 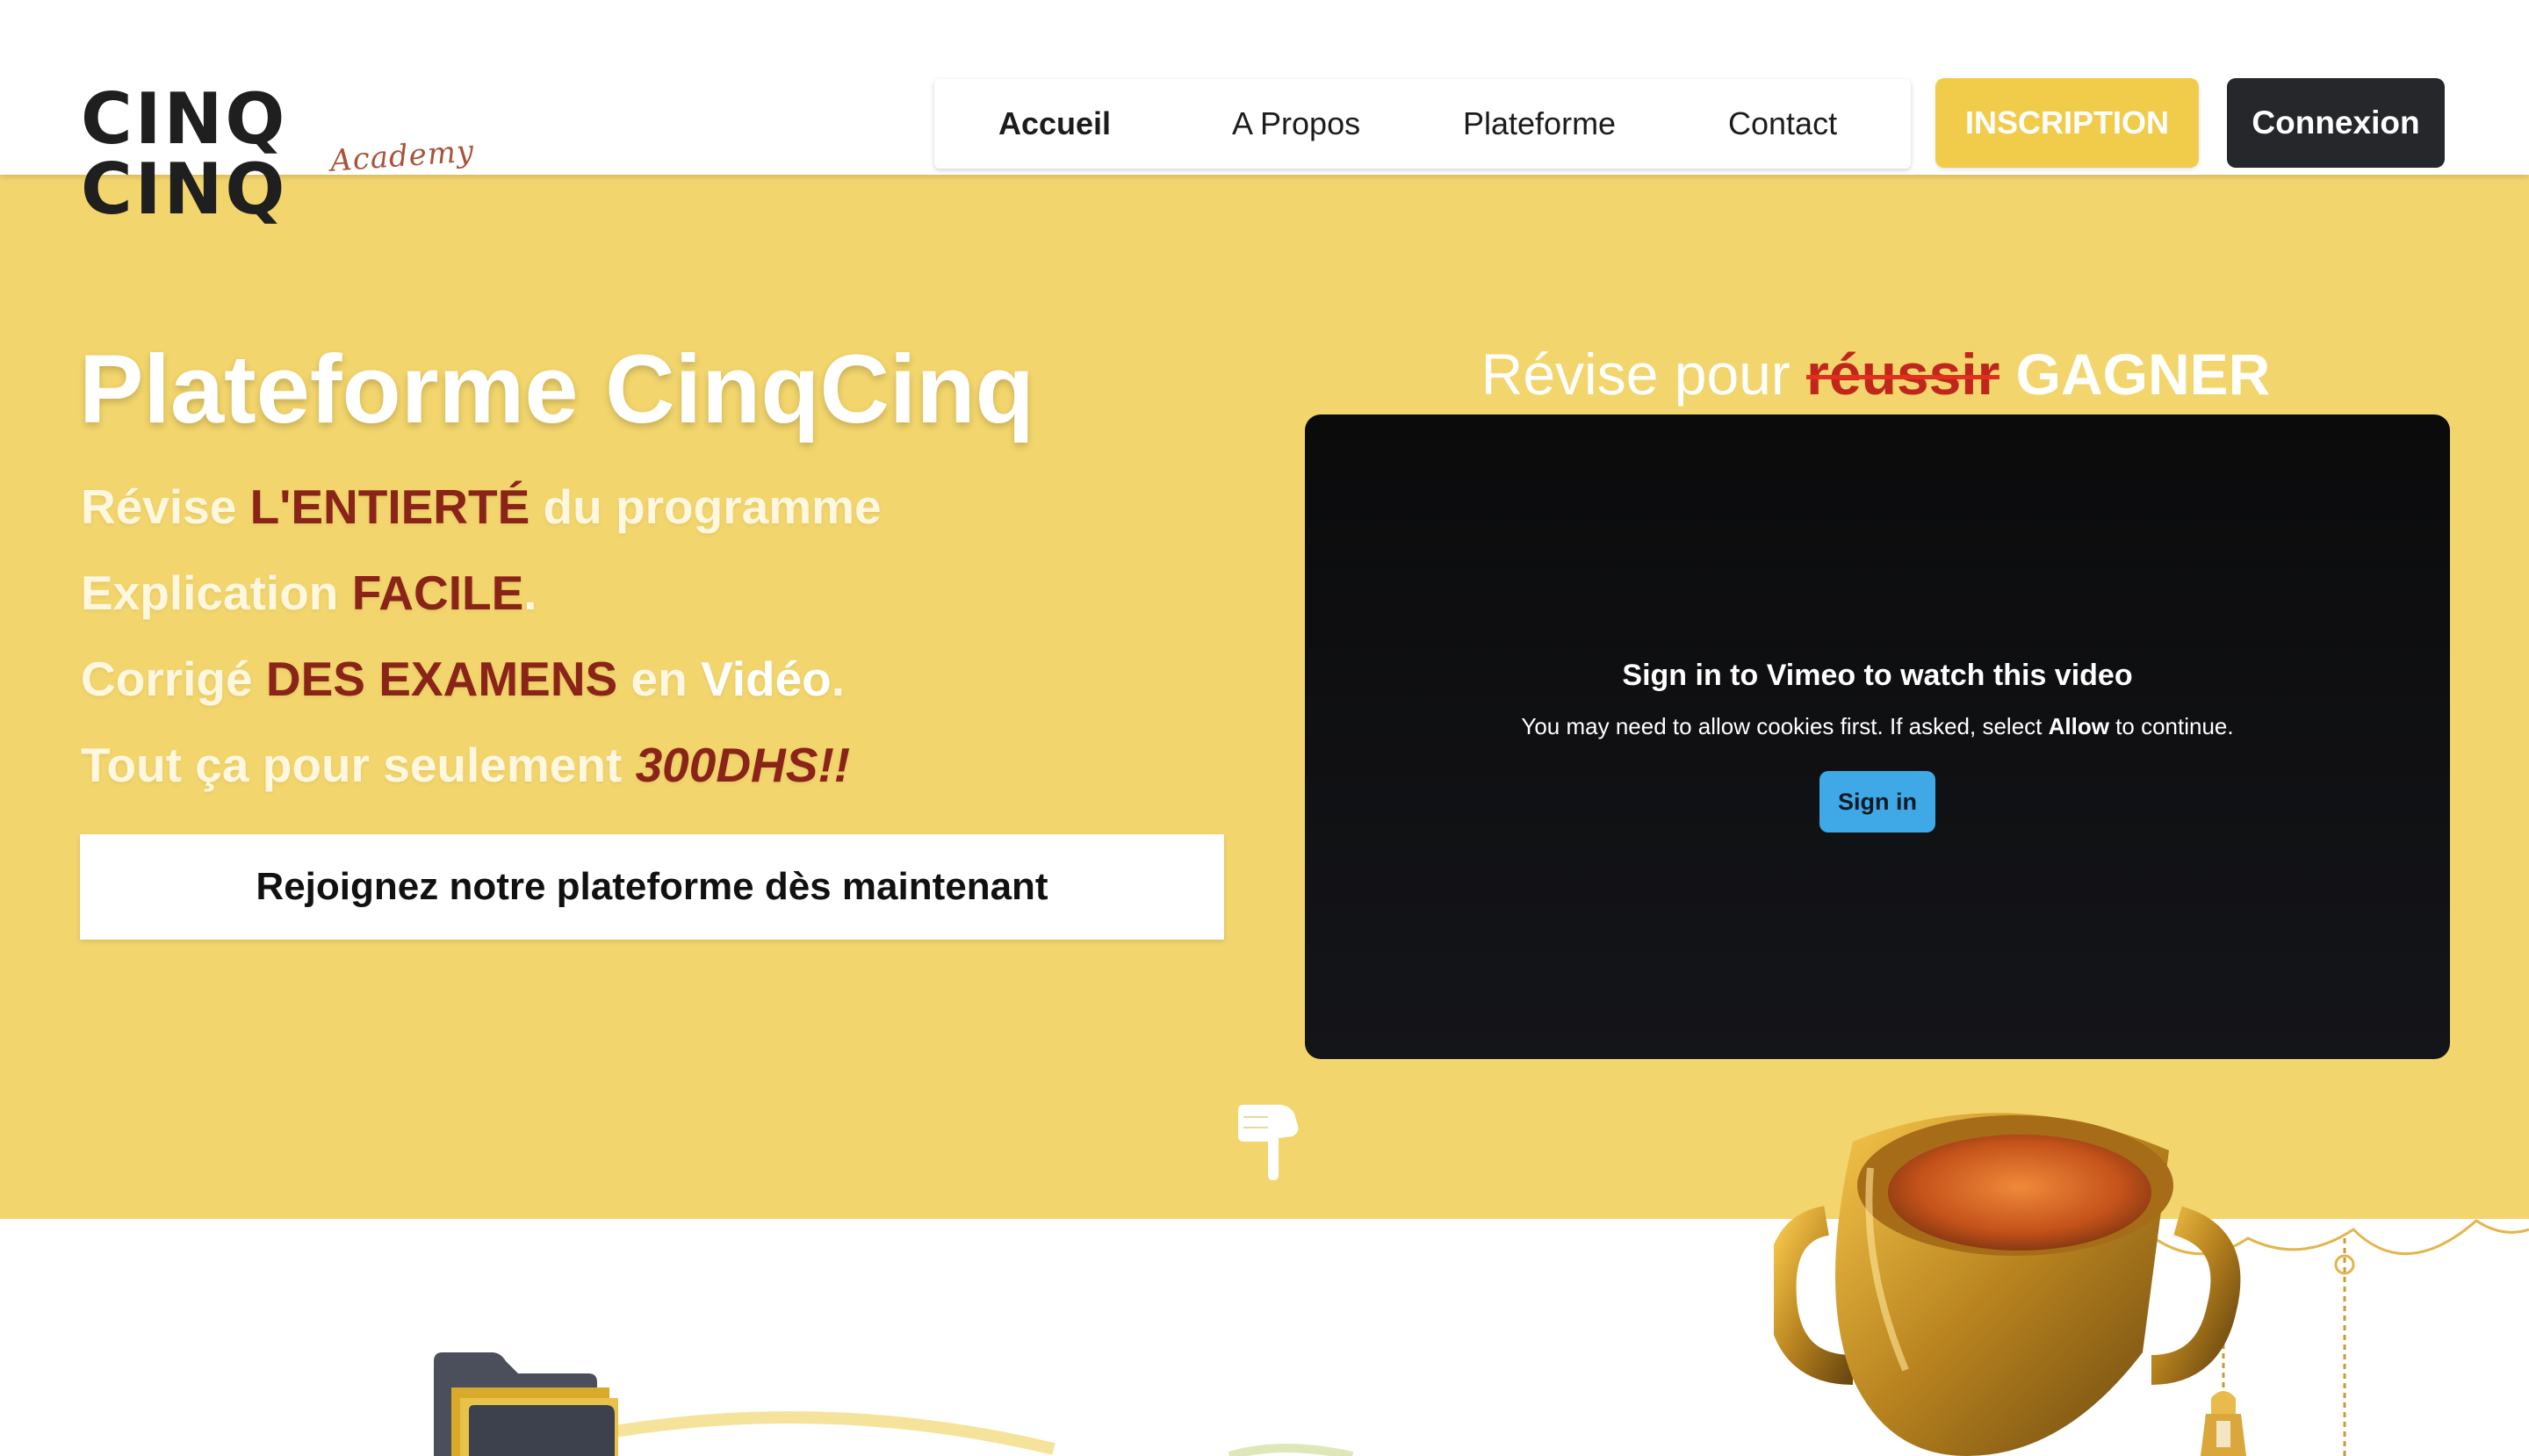 I want to click on hero-line-4: Tout ça pour seulement 300DHS!!, so click(x=466, y=765).